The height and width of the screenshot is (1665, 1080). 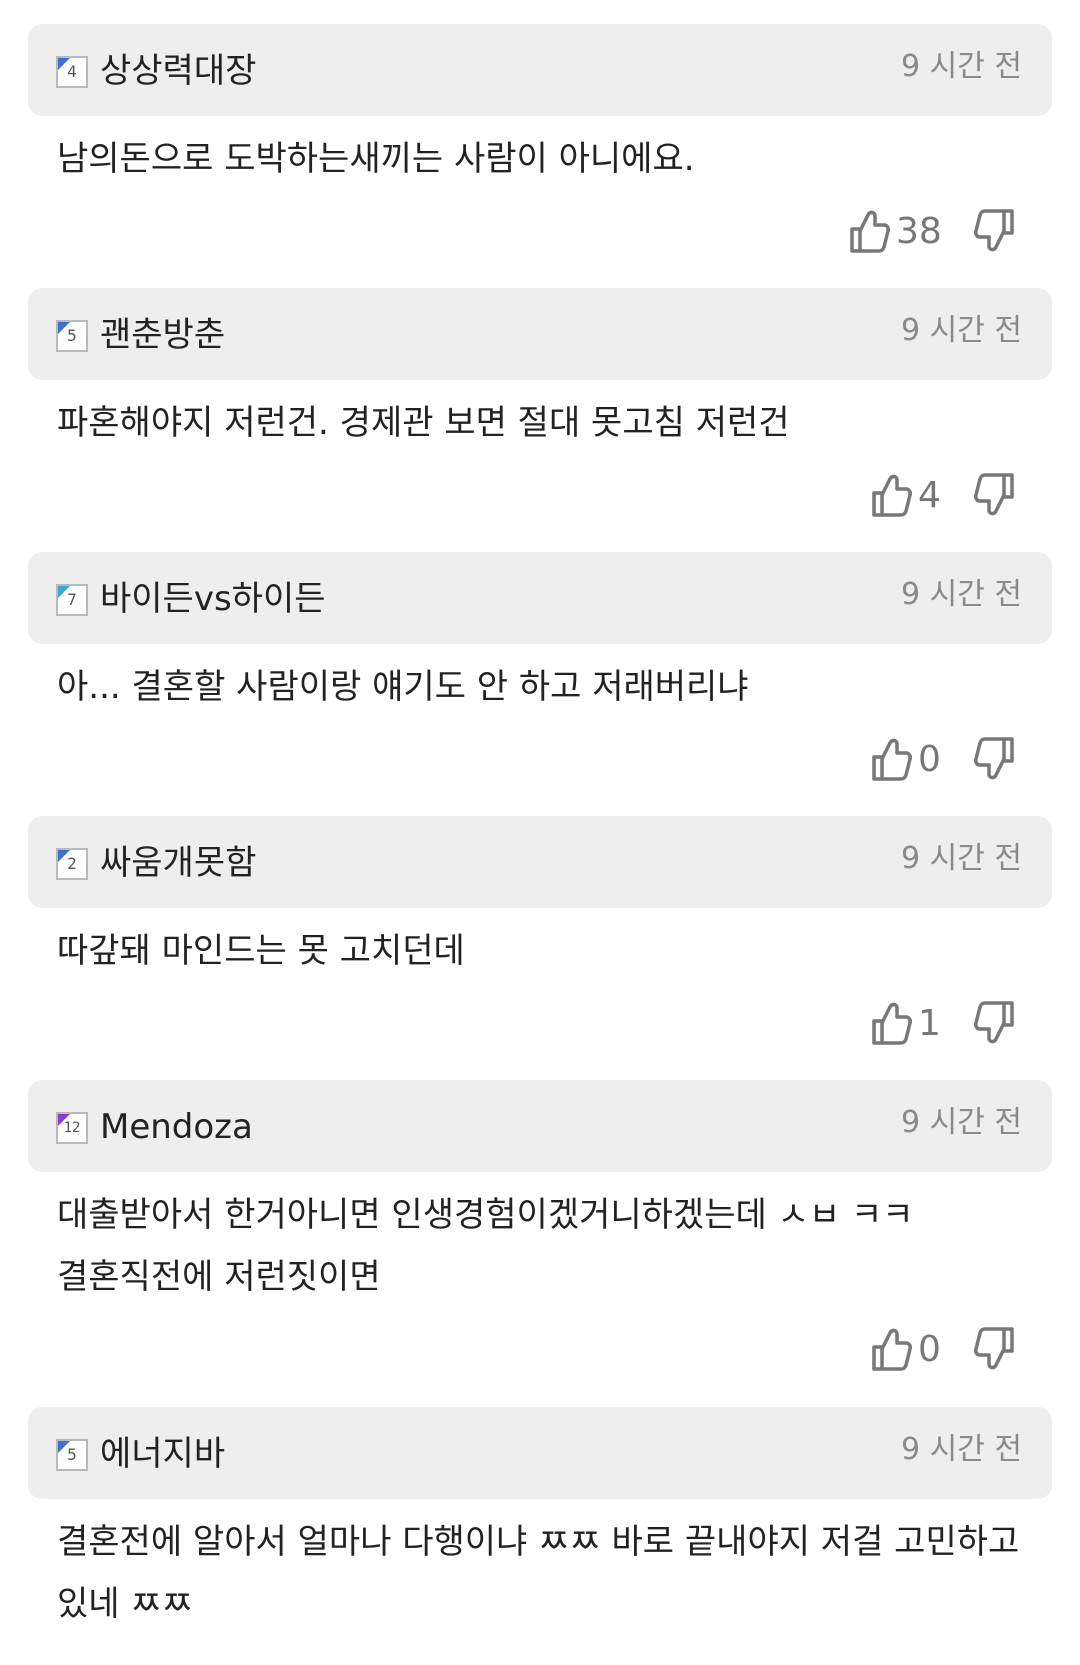 I want to click on comment-header: 7 바이든vs하이든 9 시간 전, so click(x=540, y=598).